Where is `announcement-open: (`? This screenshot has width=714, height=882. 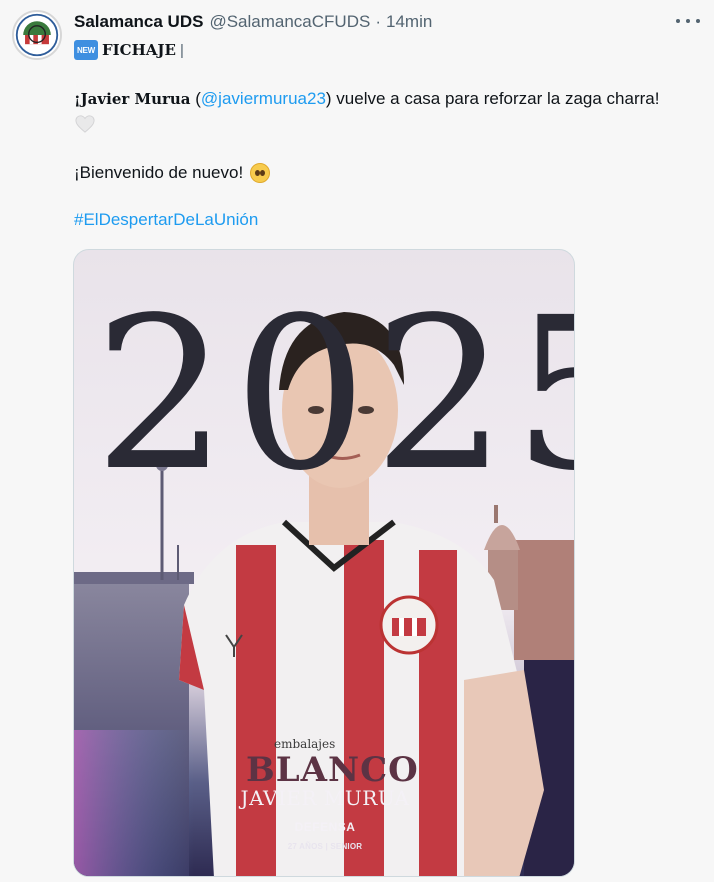
announcement-open: ( is located at coordinates (195, 98).